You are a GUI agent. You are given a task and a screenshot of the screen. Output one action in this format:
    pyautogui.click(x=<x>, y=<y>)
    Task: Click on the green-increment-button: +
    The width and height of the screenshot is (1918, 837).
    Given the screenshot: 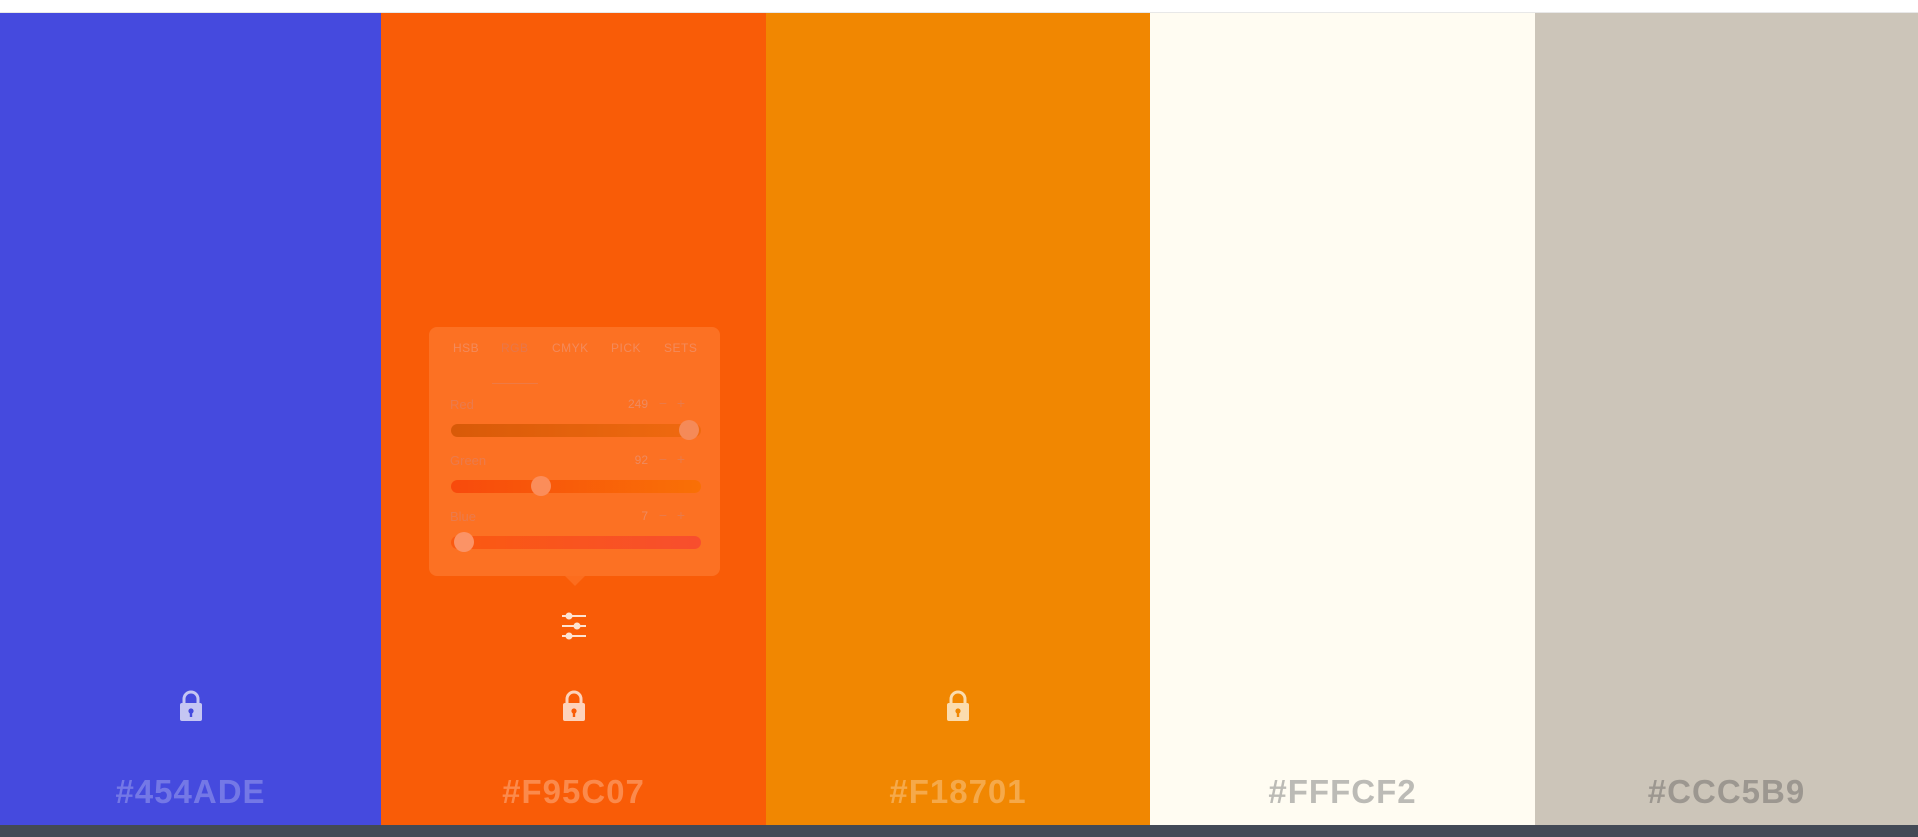 What is the action you would take?
    pyautogui.click(x=681, y=459)
    